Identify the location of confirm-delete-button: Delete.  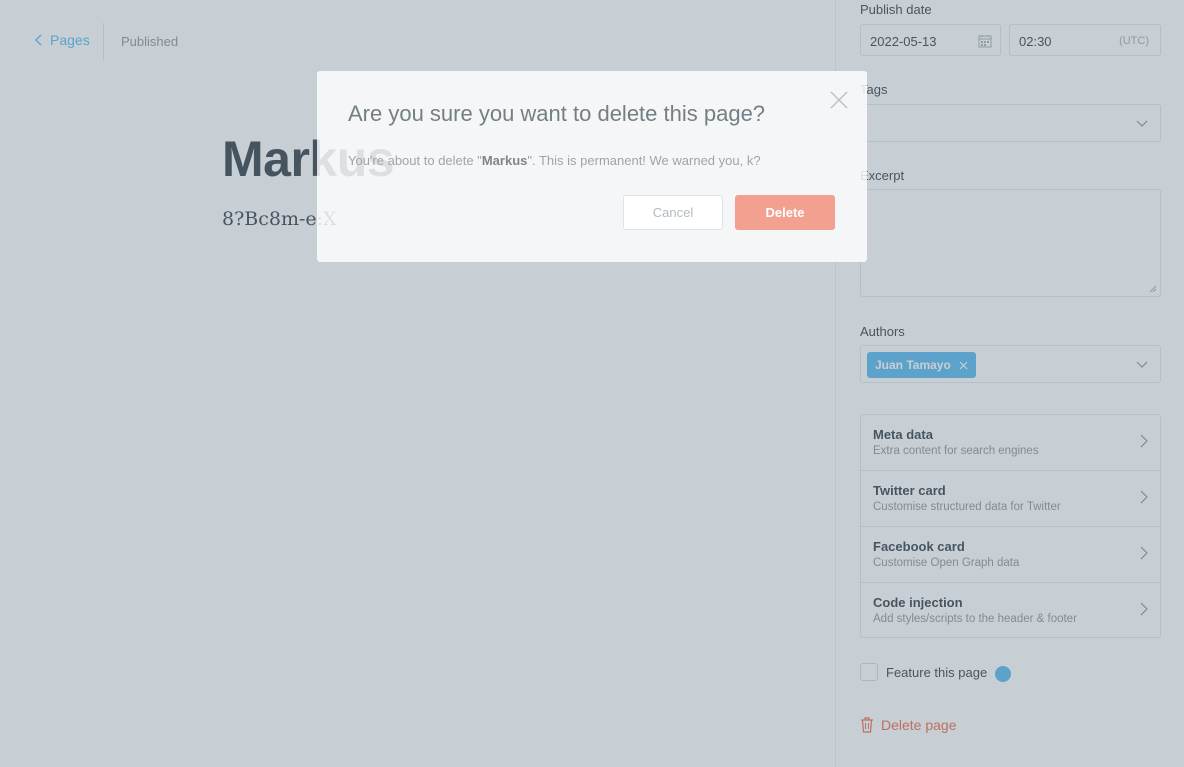
(785, 212).